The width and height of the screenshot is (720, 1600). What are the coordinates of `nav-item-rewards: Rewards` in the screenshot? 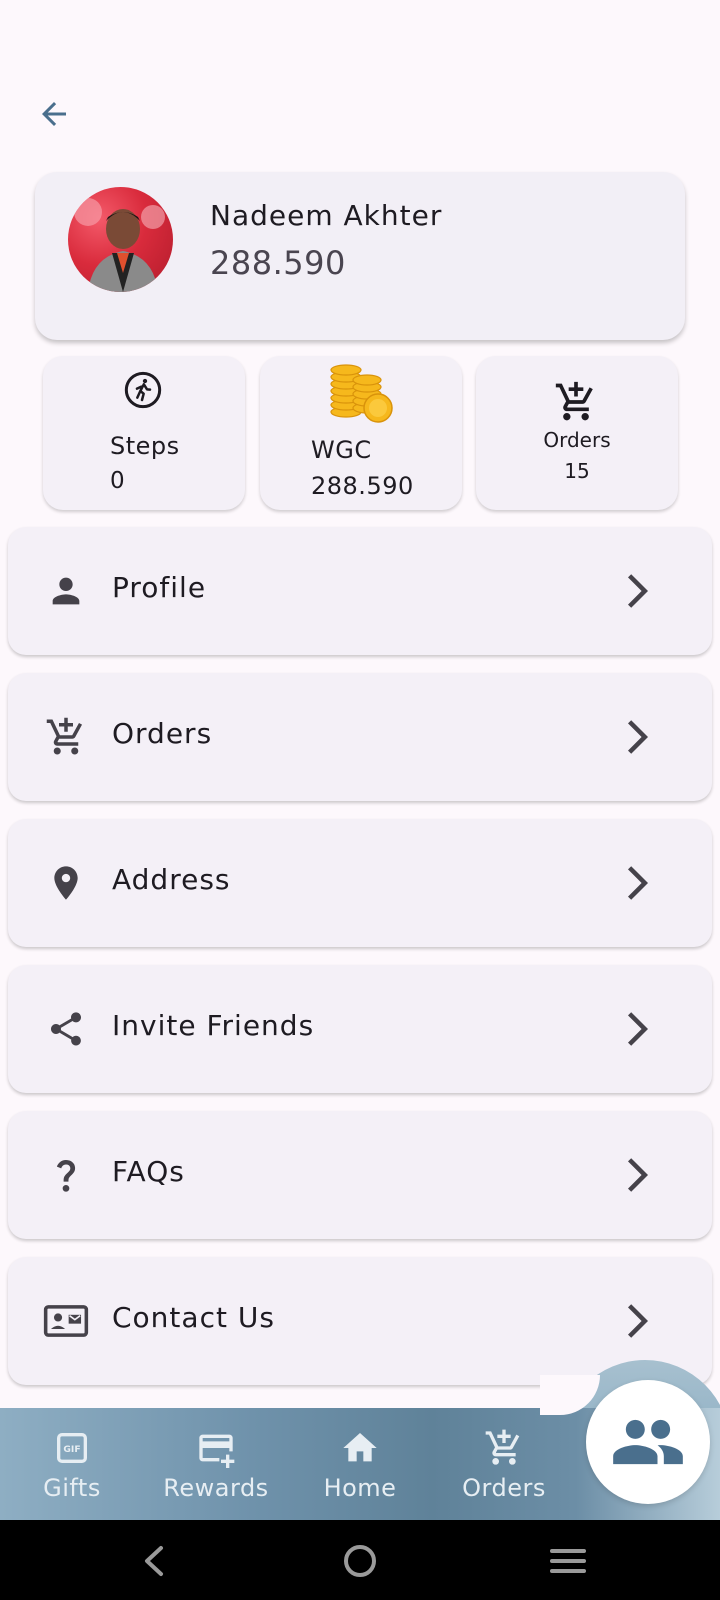 It's located at (216, 1465).